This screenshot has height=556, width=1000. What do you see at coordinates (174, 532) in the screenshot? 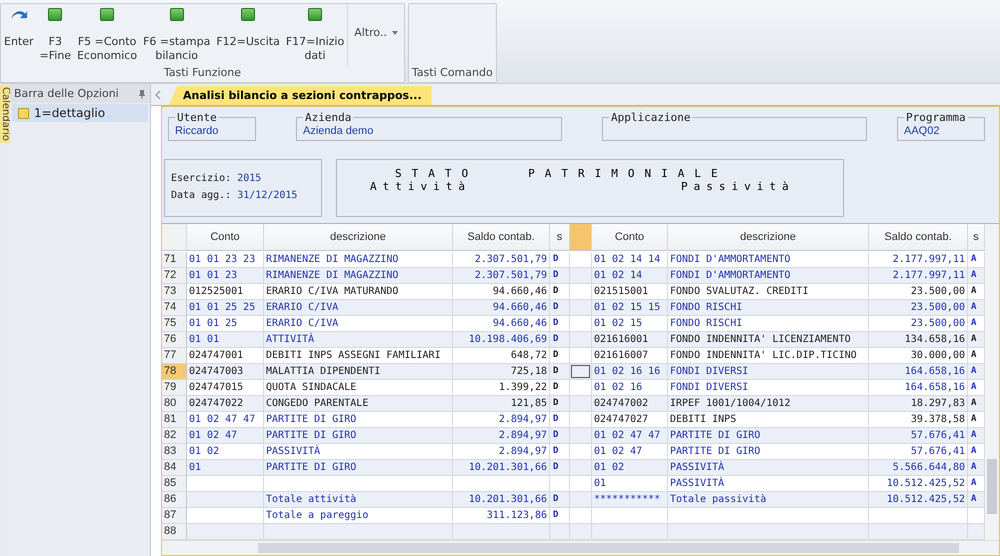
I see `row-number: 88` at bounding box center [174, 532].